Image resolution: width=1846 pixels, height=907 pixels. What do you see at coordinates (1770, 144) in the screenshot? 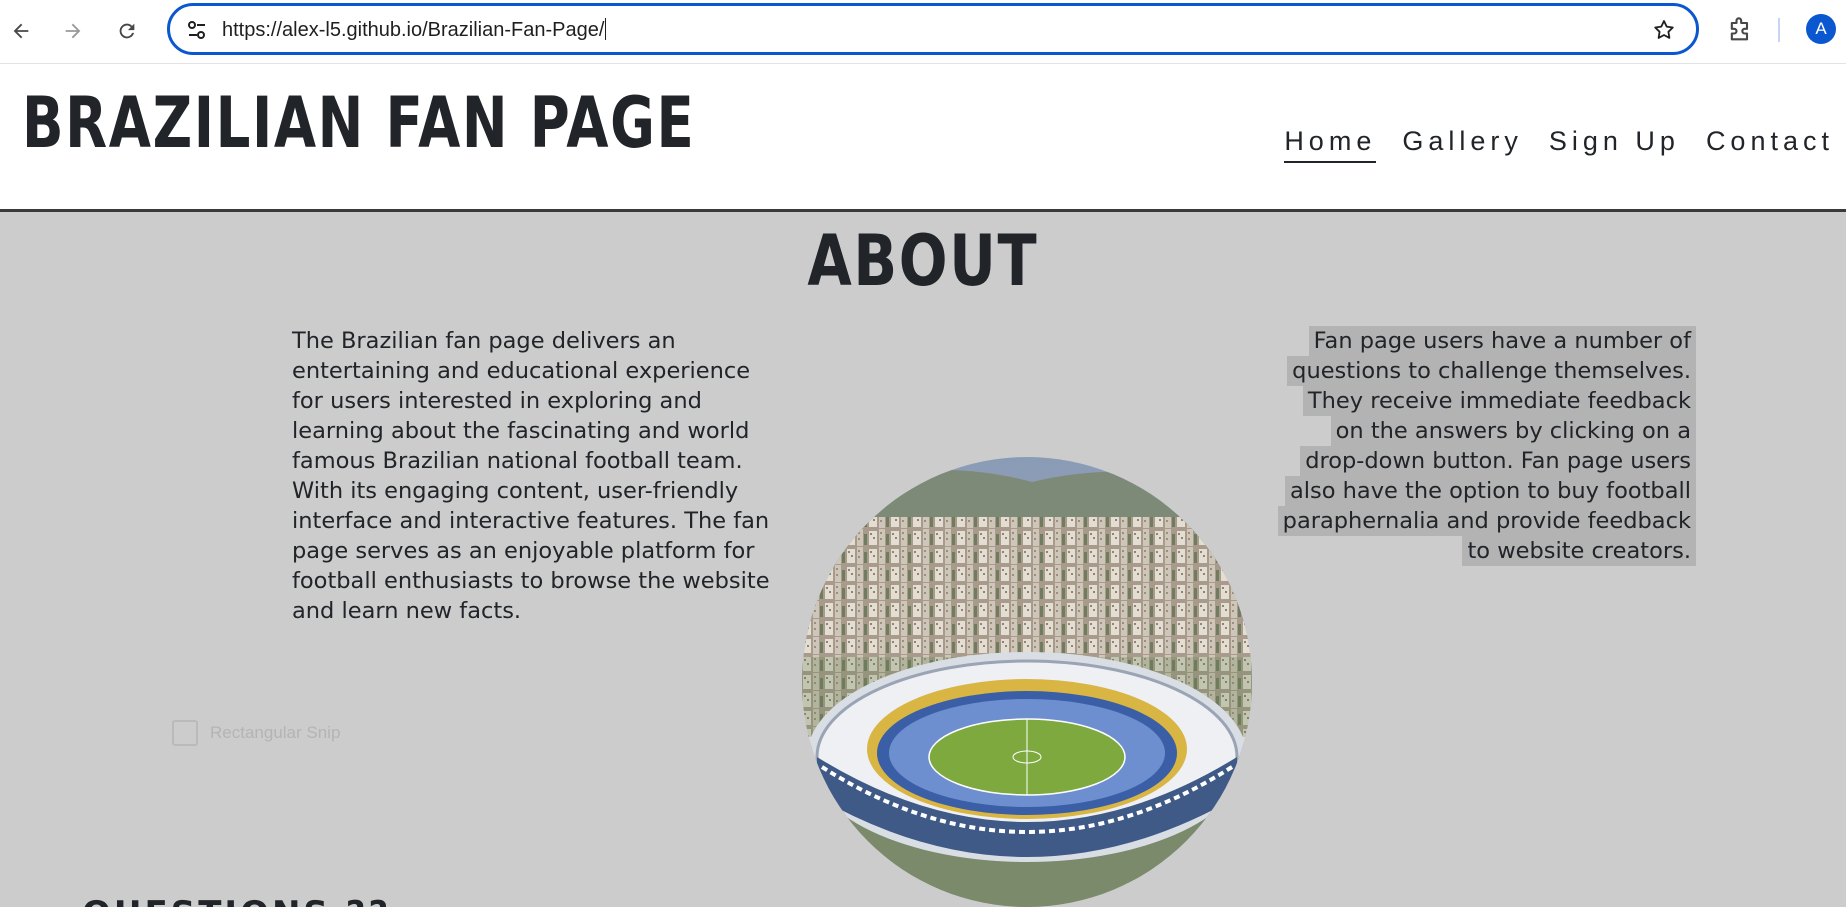
I see `nav-link-contact: Contact` at bounding box center [1770, 144].